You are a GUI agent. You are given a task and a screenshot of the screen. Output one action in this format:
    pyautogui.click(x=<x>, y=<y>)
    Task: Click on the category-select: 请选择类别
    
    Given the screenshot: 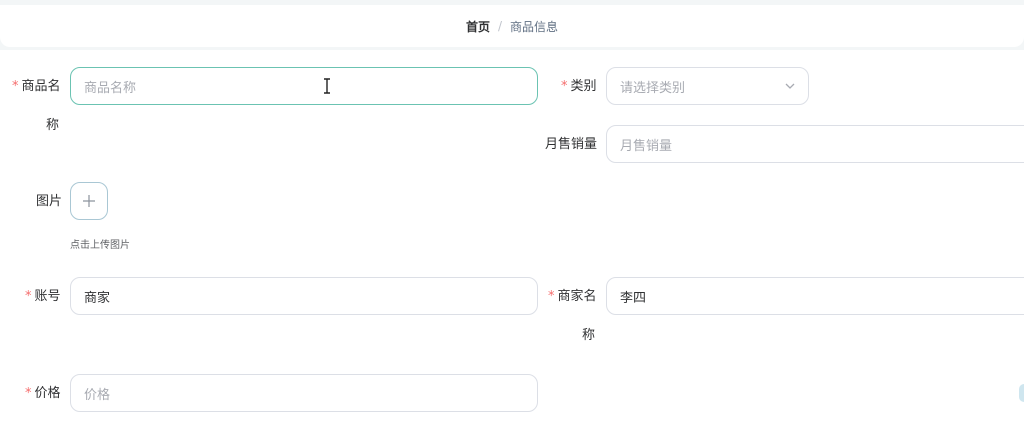 What is the action you would take?
    pyautogui.click(x=707, y=86)
    